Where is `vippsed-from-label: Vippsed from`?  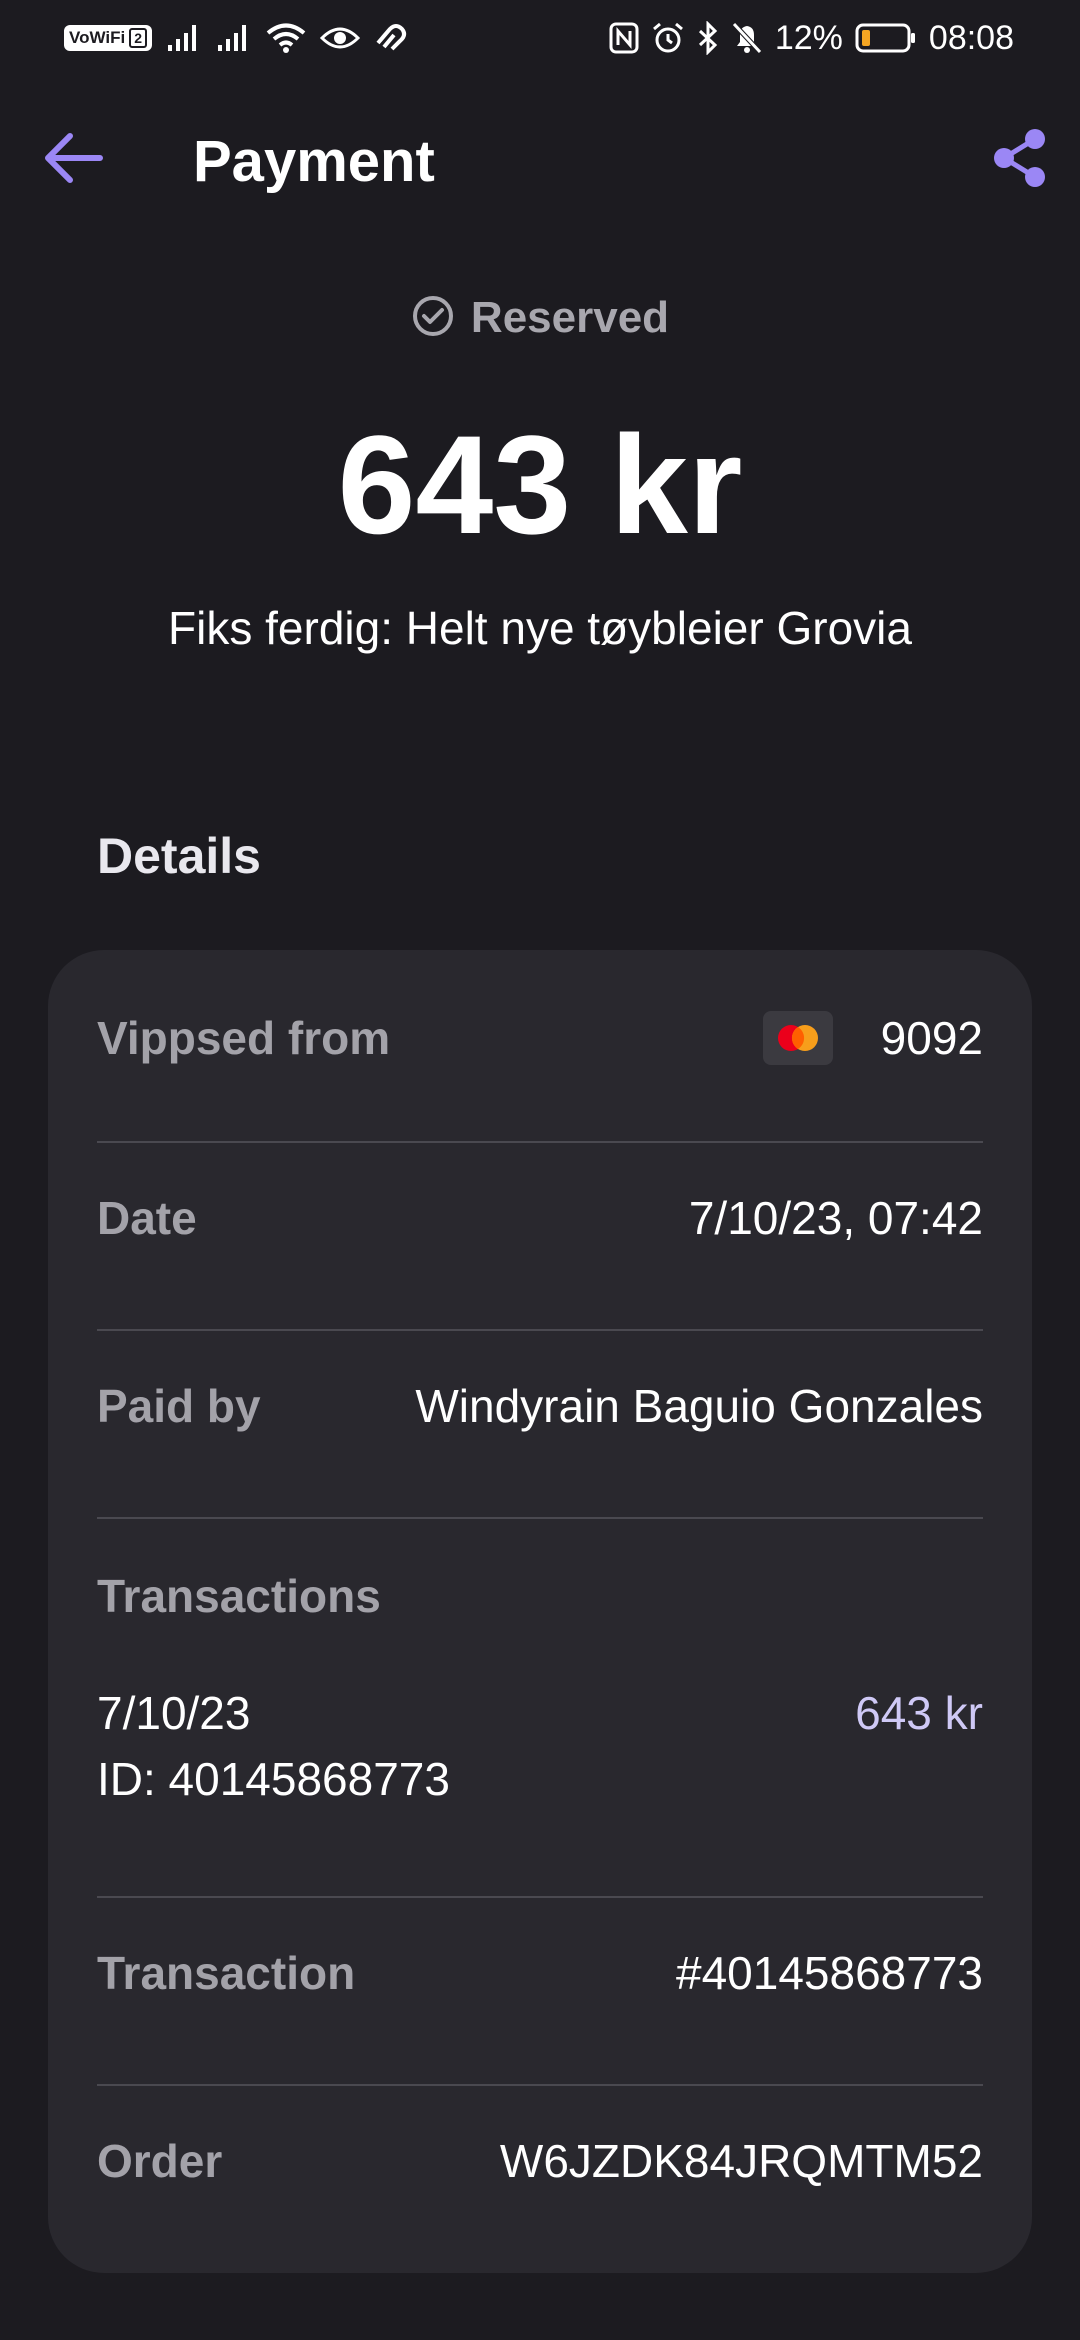 vippsed-from-label: Vippsed from is located at coordinates (244, 1038).